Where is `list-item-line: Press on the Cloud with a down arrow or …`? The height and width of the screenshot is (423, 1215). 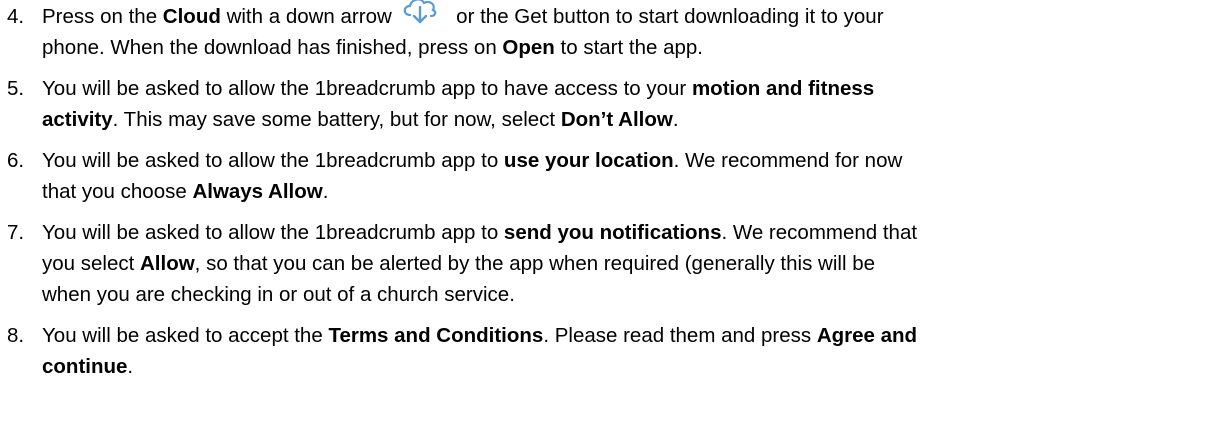
list-item-line: Press on the Cloud with a down arrow or … is located at coordinates (463, 16).